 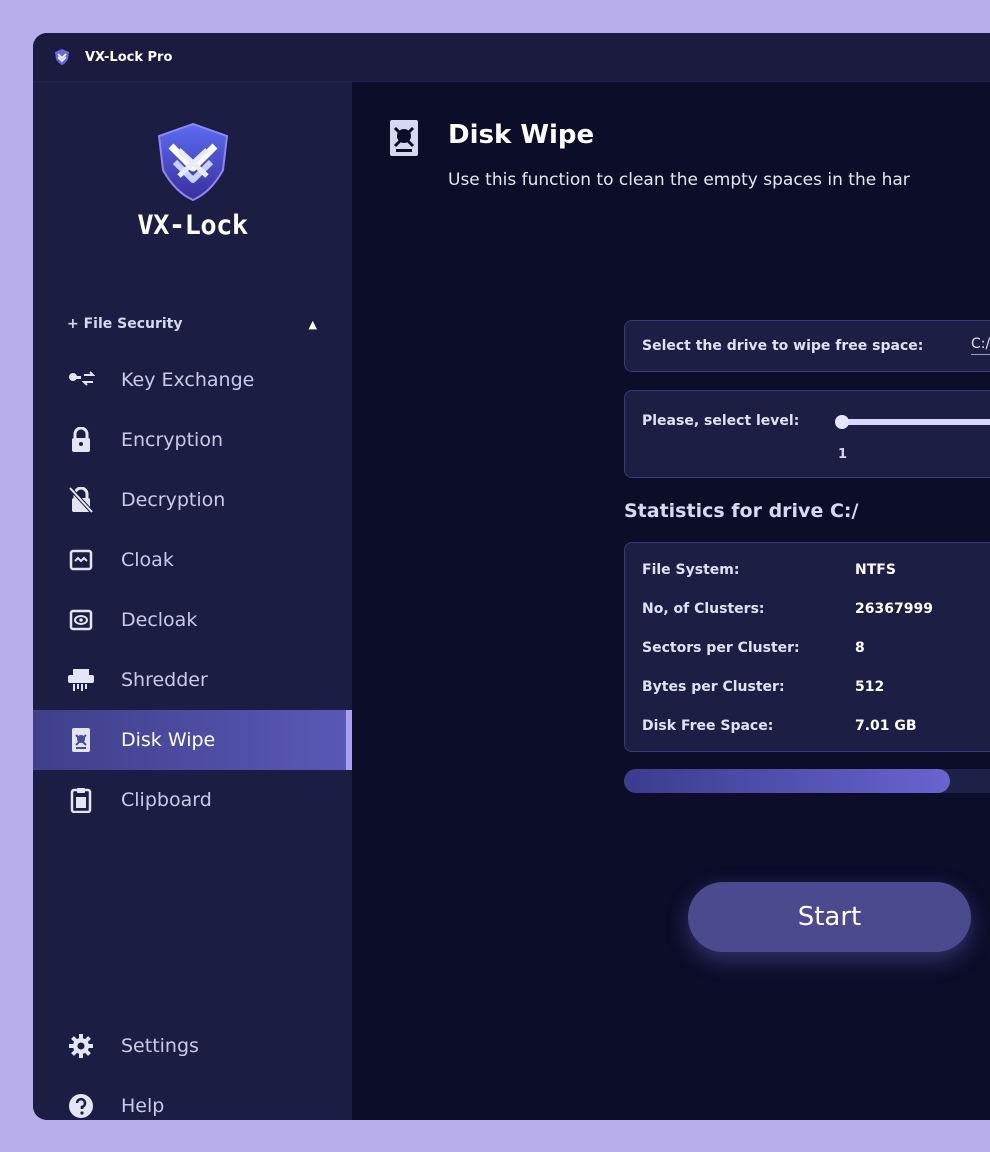 I want to click on logo-shield-icon, so click(x=192, y=162).